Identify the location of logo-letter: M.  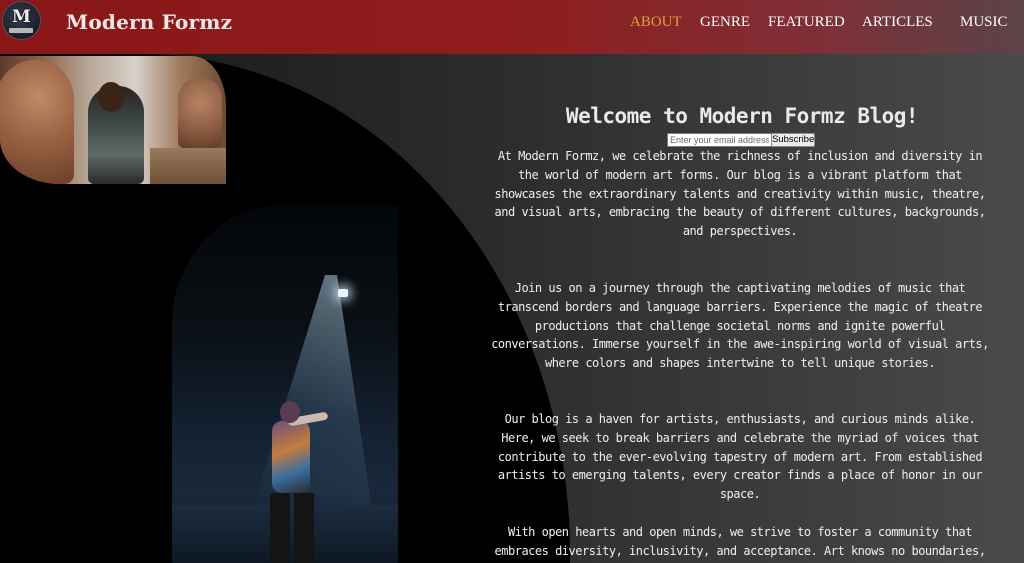
(21, 17).